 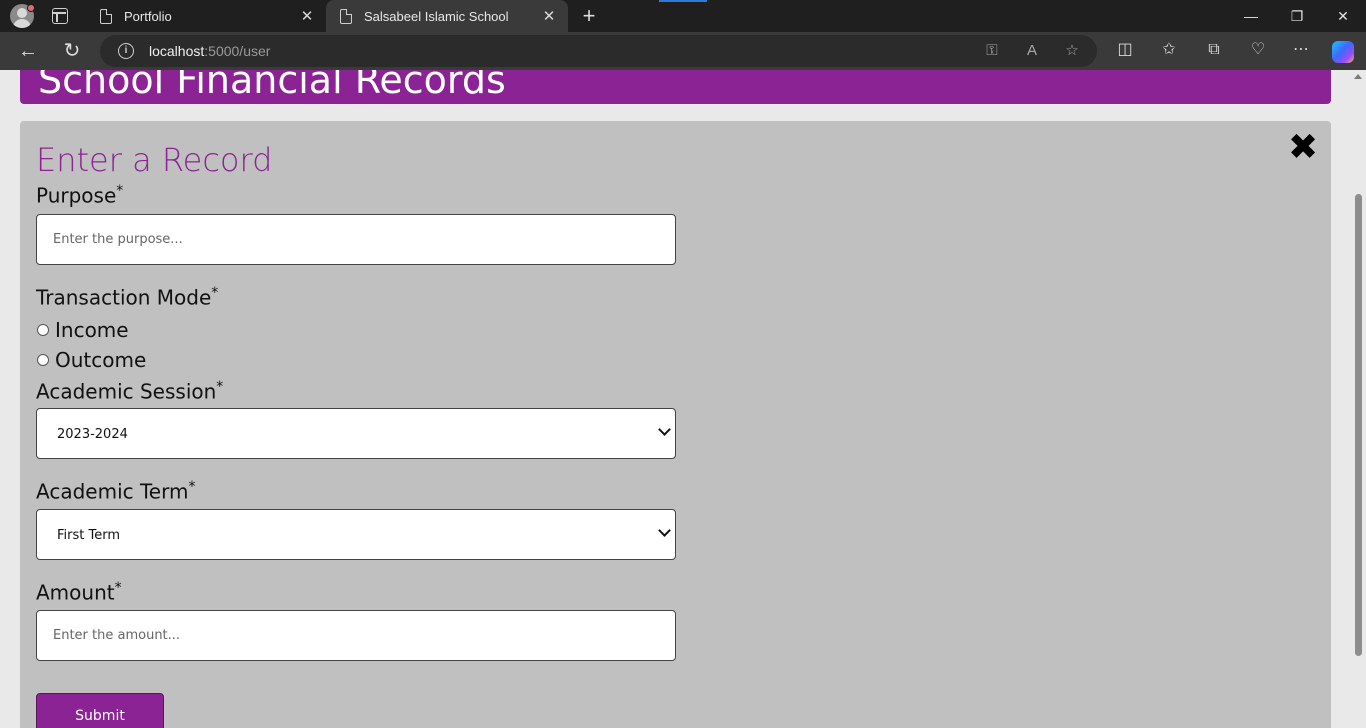 I want to click on select-value: 2023-2024, so click(x=92, y=434).